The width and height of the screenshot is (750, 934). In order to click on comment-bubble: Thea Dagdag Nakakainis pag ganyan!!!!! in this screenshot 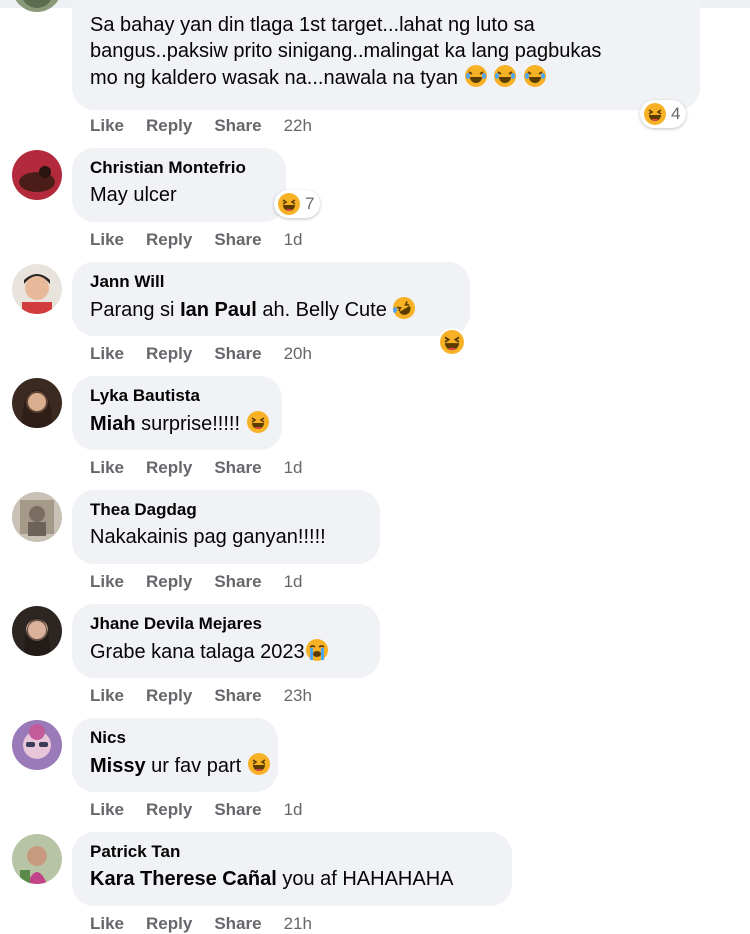, I will do `click(226, 527)`.